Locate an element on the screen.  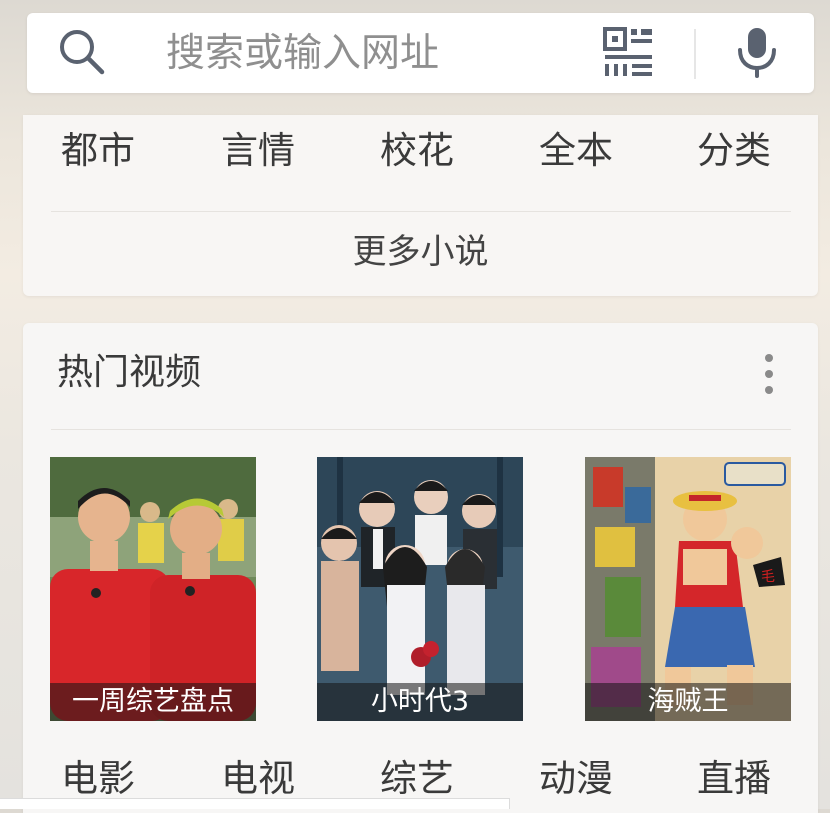
search-input is located at coordinates (386, 53).